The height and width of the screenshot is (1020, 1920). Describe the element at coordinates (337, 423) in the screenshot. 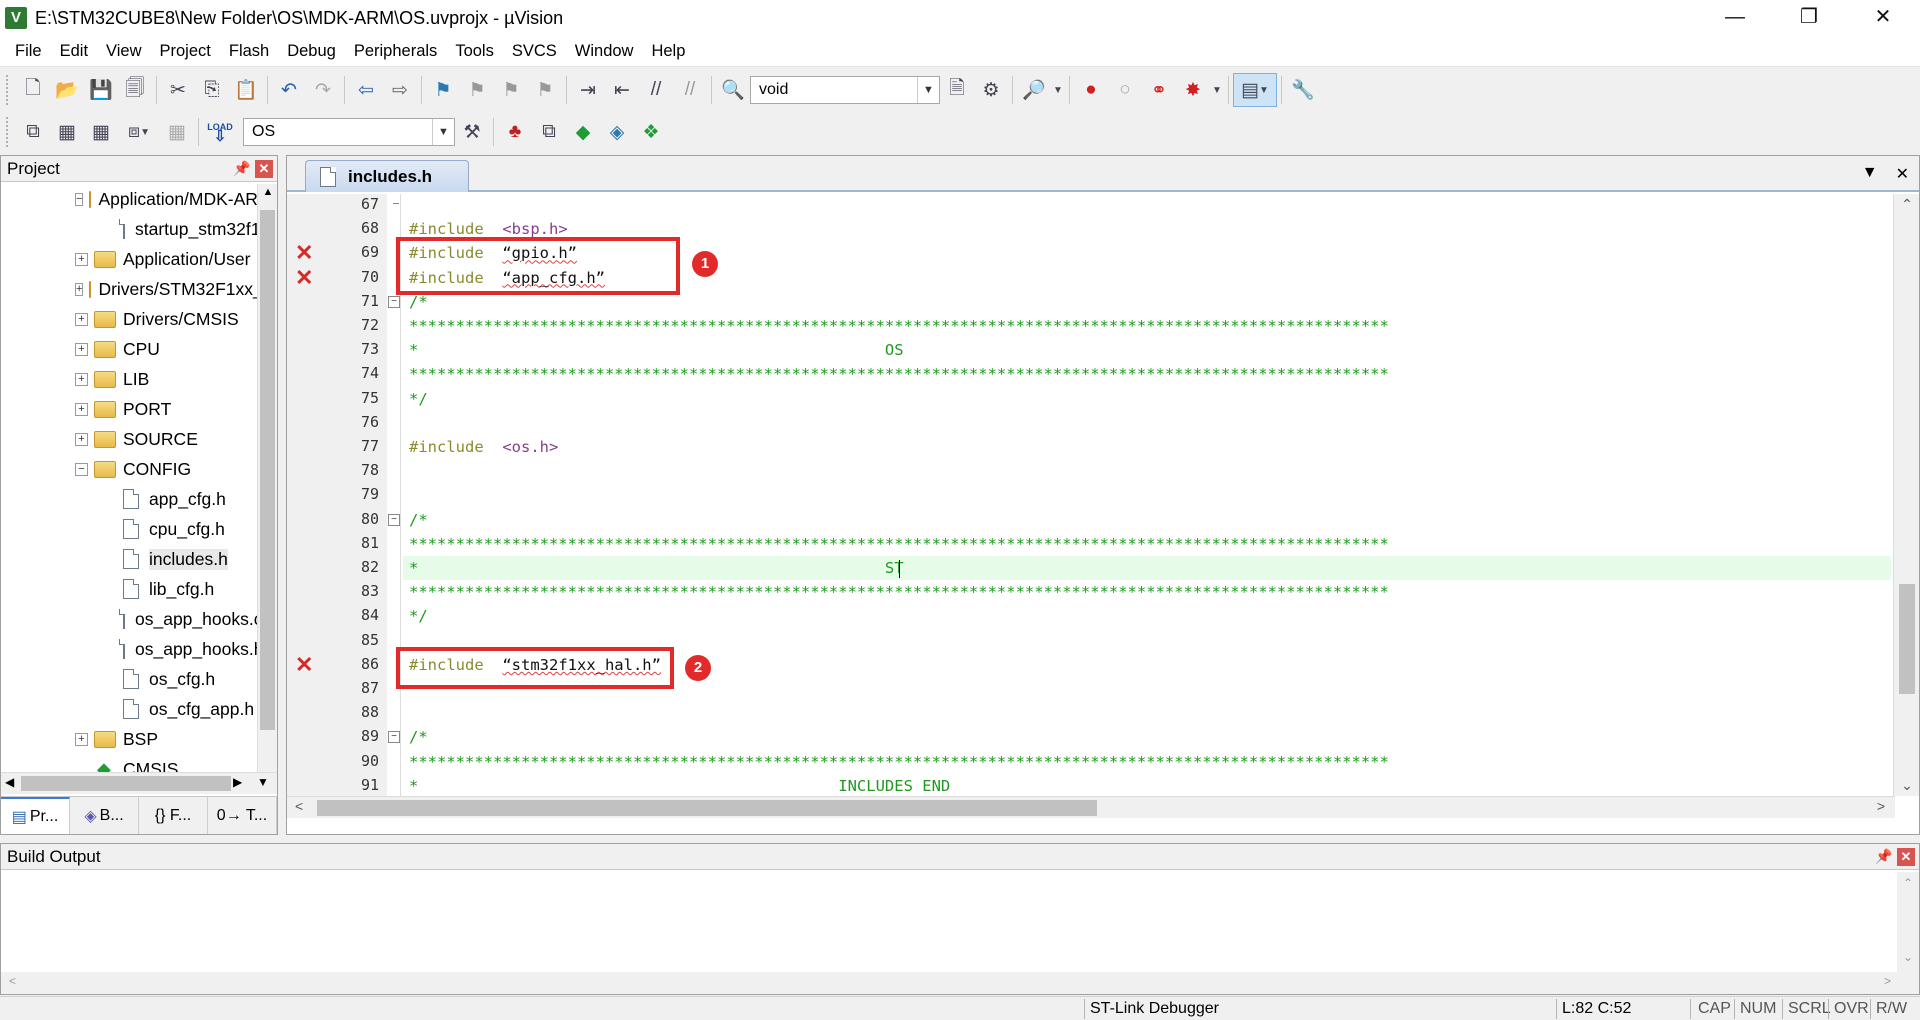

I see `gutter-row: 76` at that location.